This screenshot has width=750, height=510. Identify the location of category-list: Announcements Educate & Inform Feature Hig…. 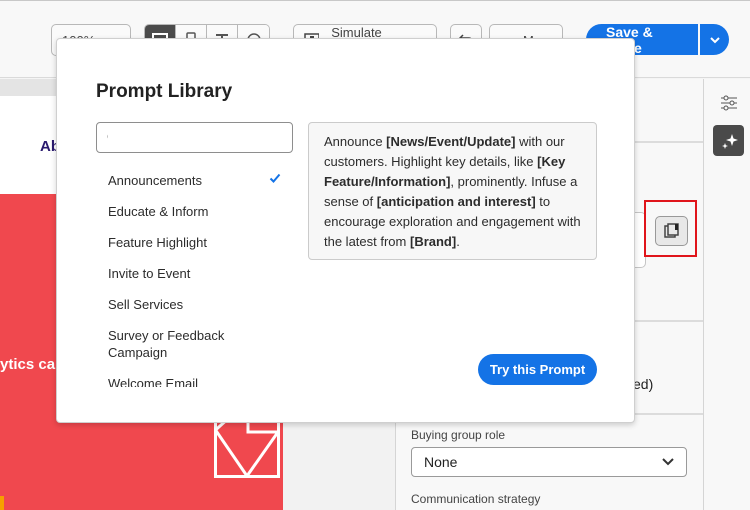
(194, 276).